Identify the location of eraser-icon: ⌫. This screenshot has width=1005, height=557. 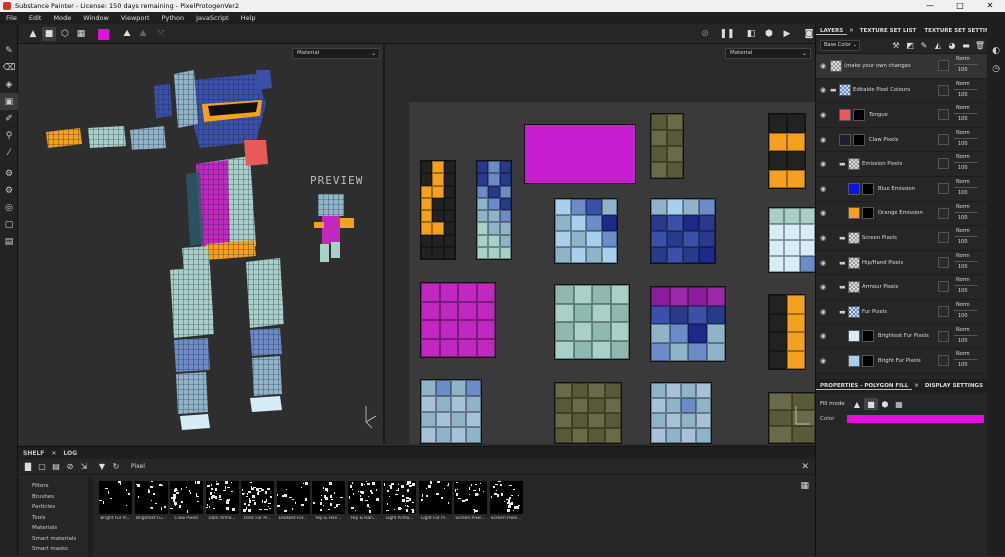
(9, 67).